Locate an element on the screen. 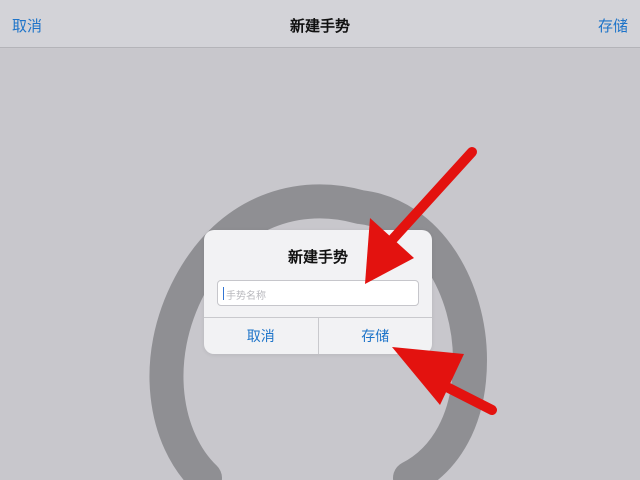 The width and height of the screenshot is (640, 480). nav-save-button: 存储 is located at coordinates (613, 25).